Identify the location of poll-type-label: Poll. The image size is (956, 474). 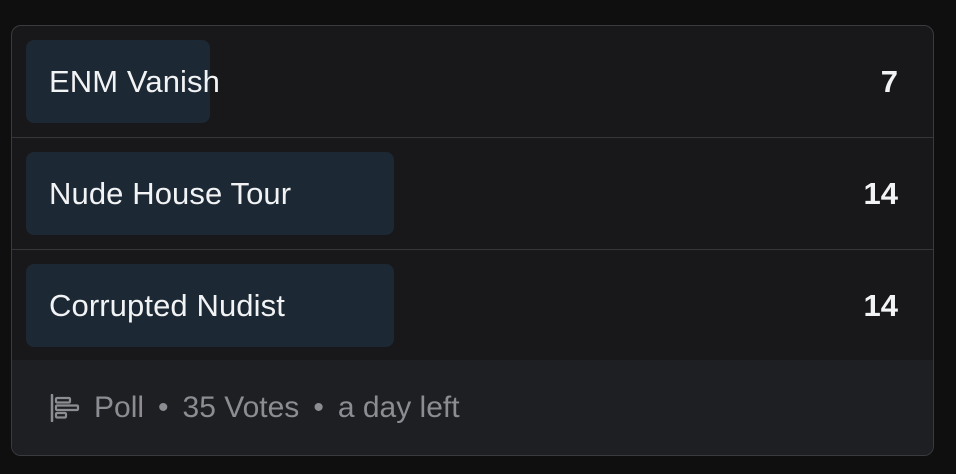
(119, 407).